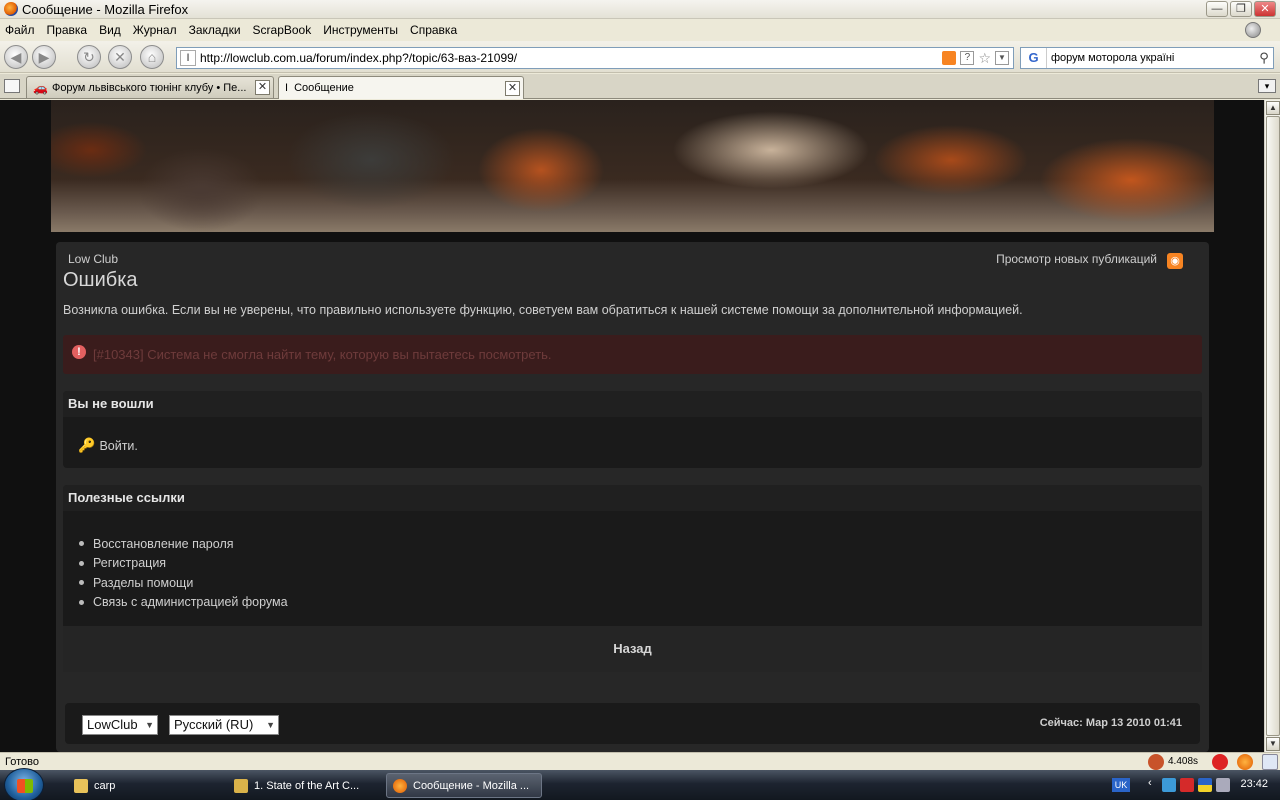 The image size is (1280, 800). Describe the element at coordinates (282, 30) in the screenshot. I see `menu-scrapbook: ScrapBook` at that location.